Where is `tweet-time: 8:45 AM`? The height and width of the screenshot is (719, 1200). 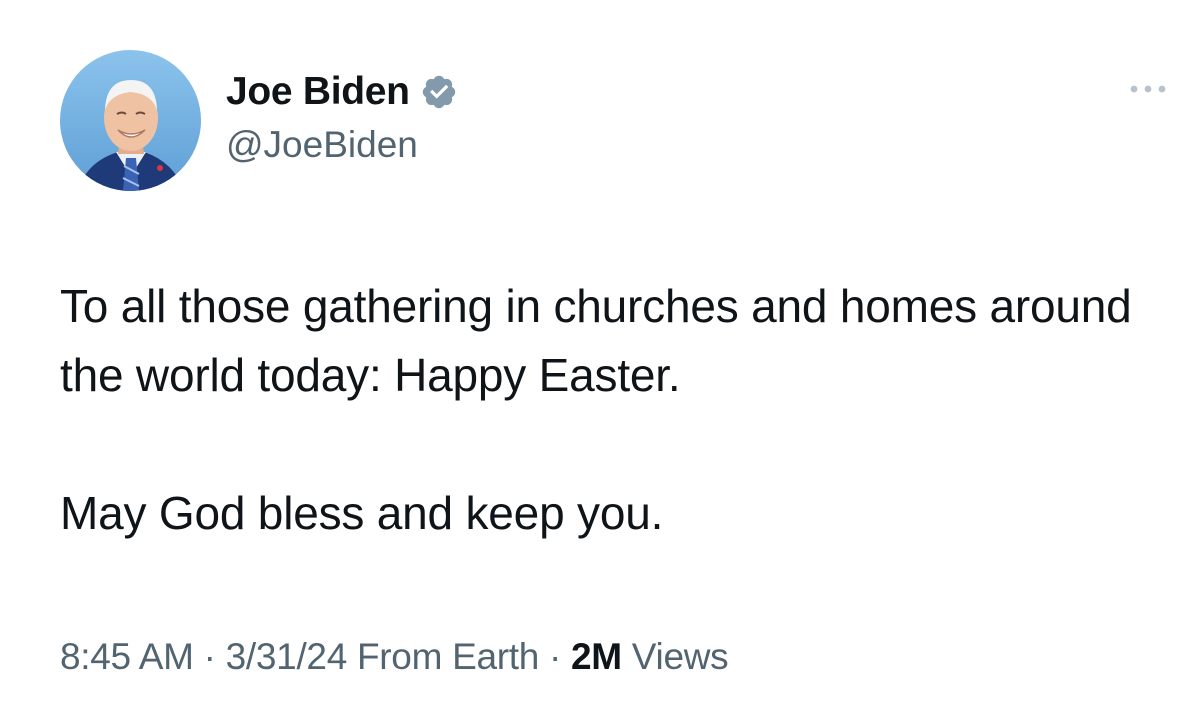
tweet-time: 8:45 AM is located at coordinates (127, 656).